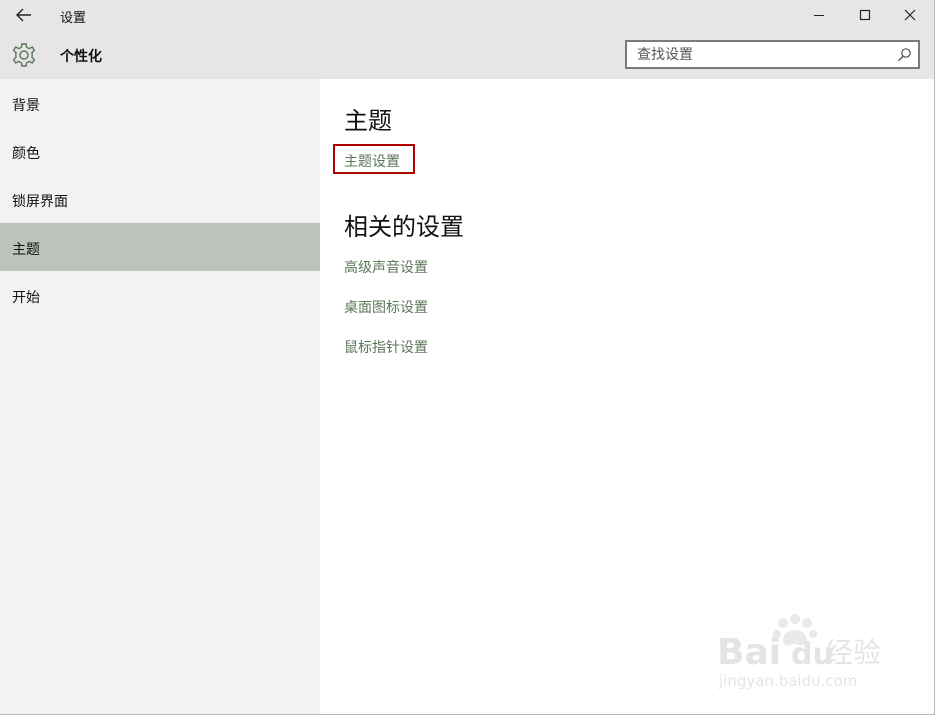  I want to click on minimize-button, so click(819, 15).